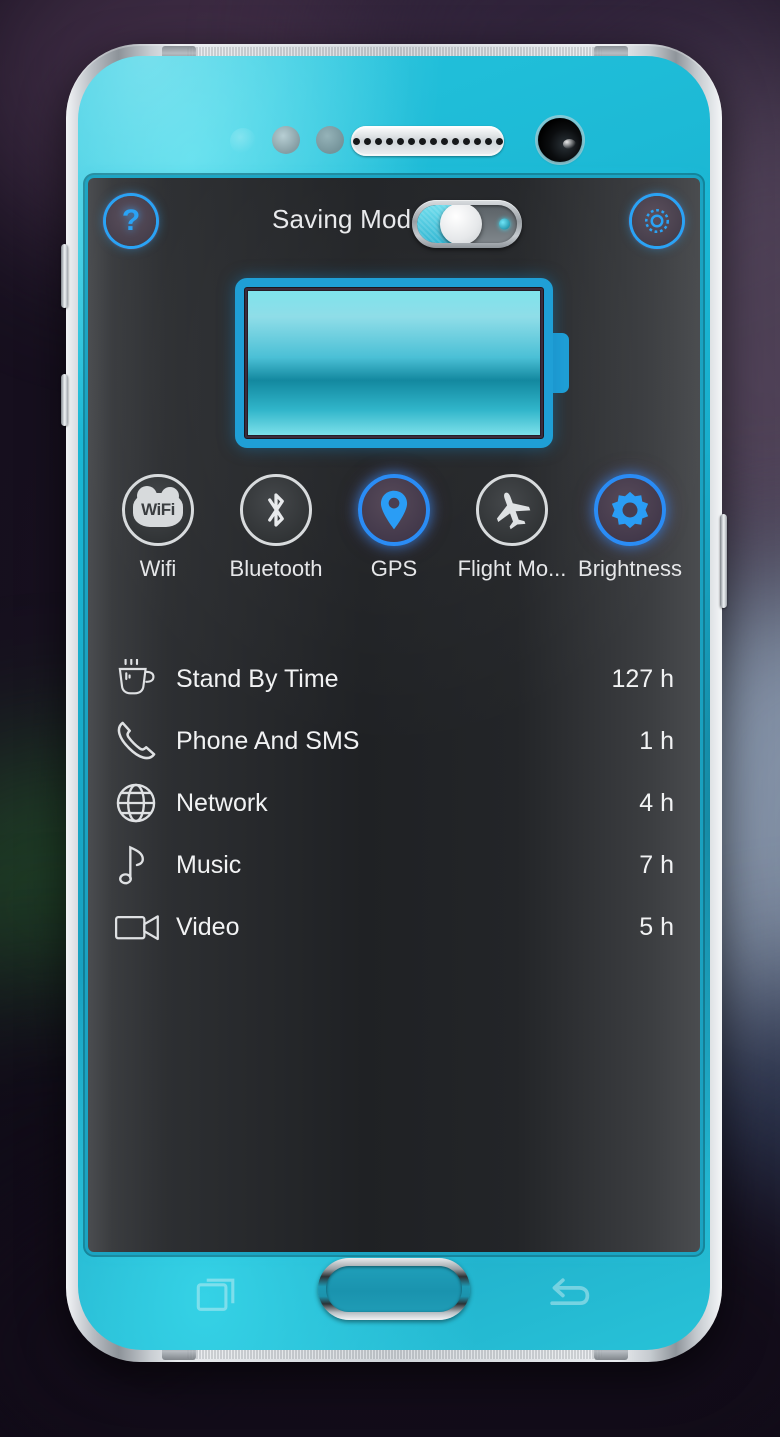 This screenshot has height=1437, width=780. I want to click on power-button, so click(723, 561).